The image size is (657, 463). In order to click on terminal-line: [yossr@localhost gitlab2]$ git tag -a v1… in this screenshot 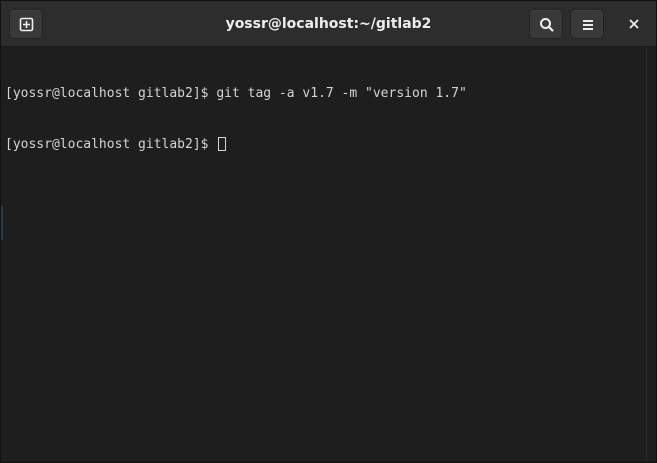, I will do `click(323, 93)`.